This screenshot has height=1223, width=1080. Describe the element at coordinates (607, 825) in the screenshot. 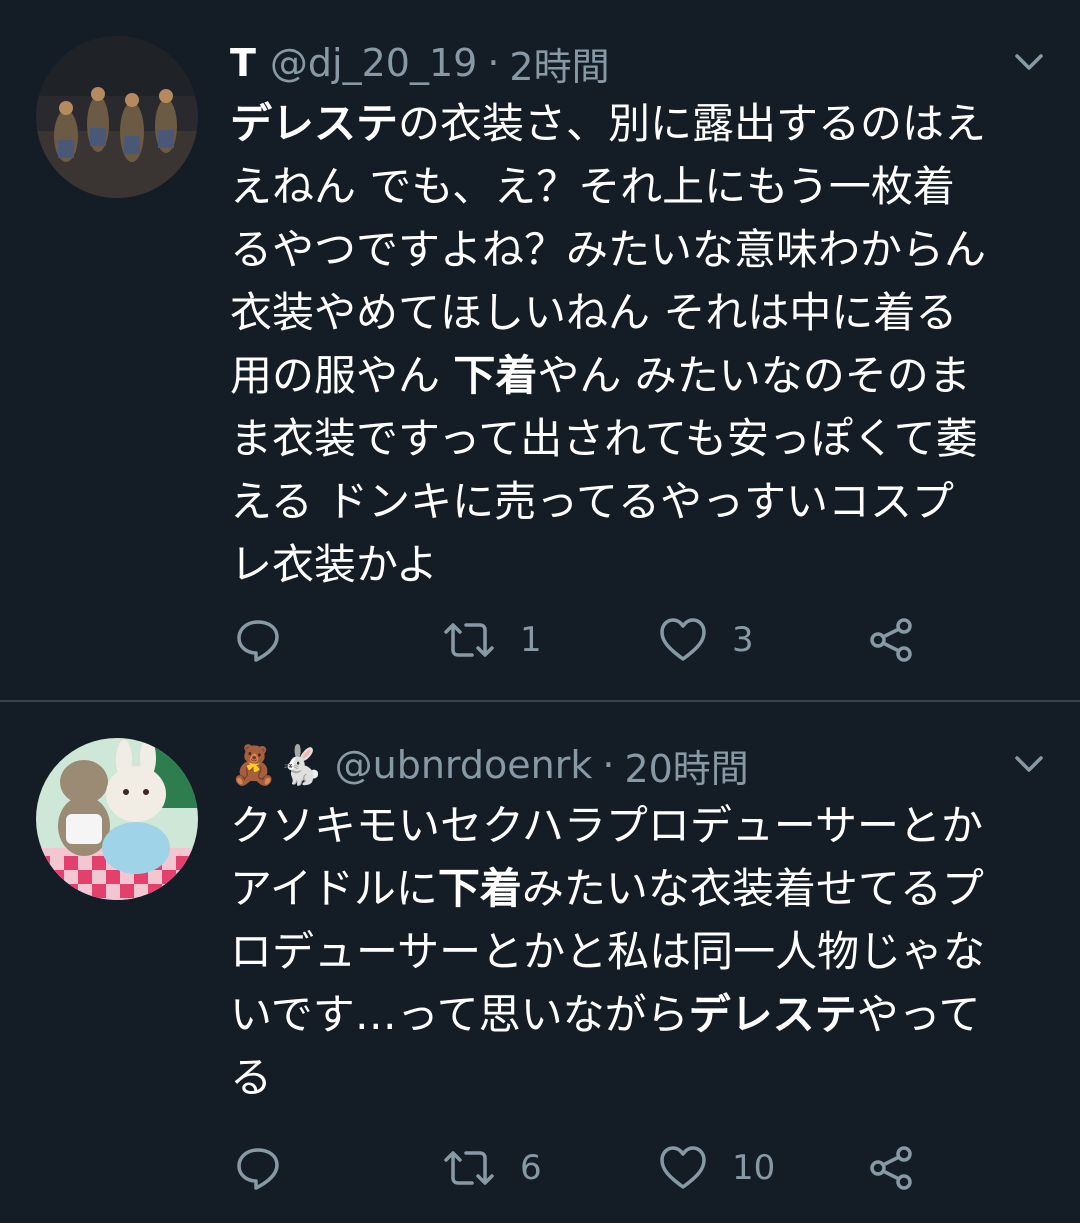

I see `tweet-text-segment: クソキモいセクハラプロデューサーとか` at that location.